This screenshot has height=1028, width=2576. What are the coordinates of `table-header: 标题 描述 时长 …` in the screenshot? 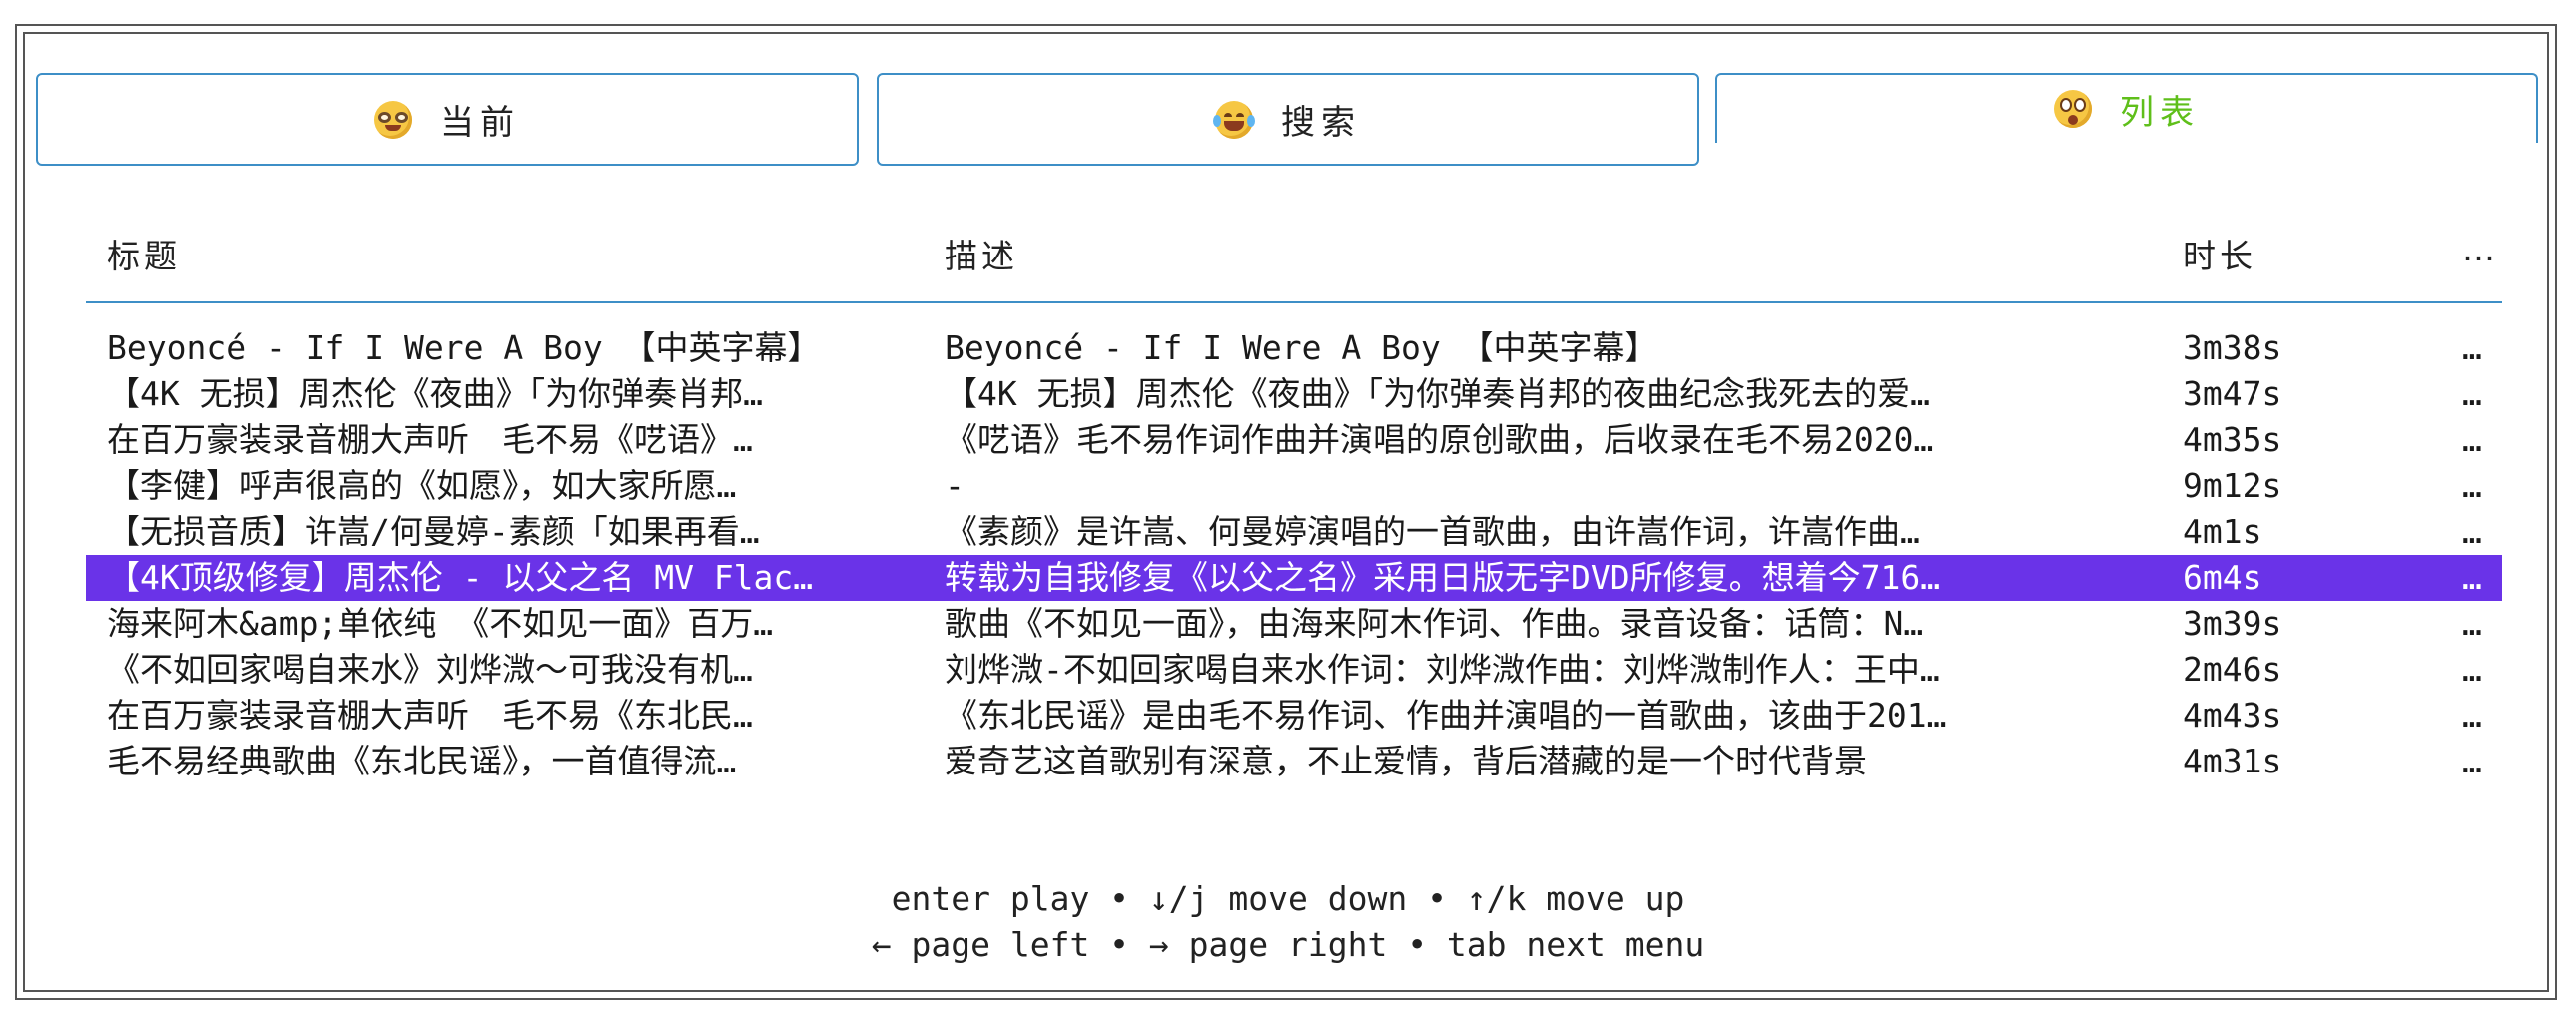 It's located at (1288, 254).